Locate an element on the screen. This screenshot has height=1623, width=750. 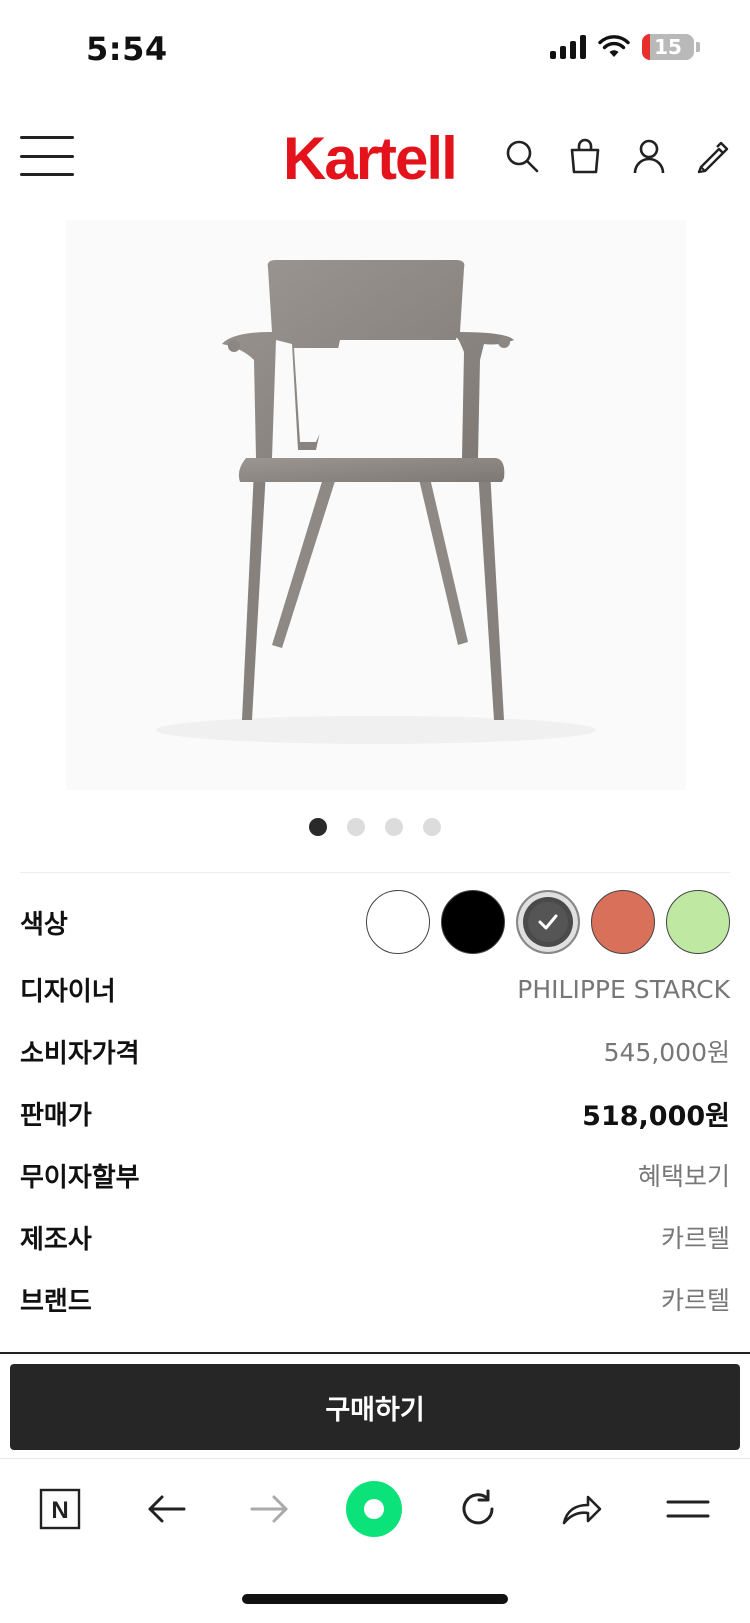
sale-price-label: 판매가 is located at coordinates (56, 1115).